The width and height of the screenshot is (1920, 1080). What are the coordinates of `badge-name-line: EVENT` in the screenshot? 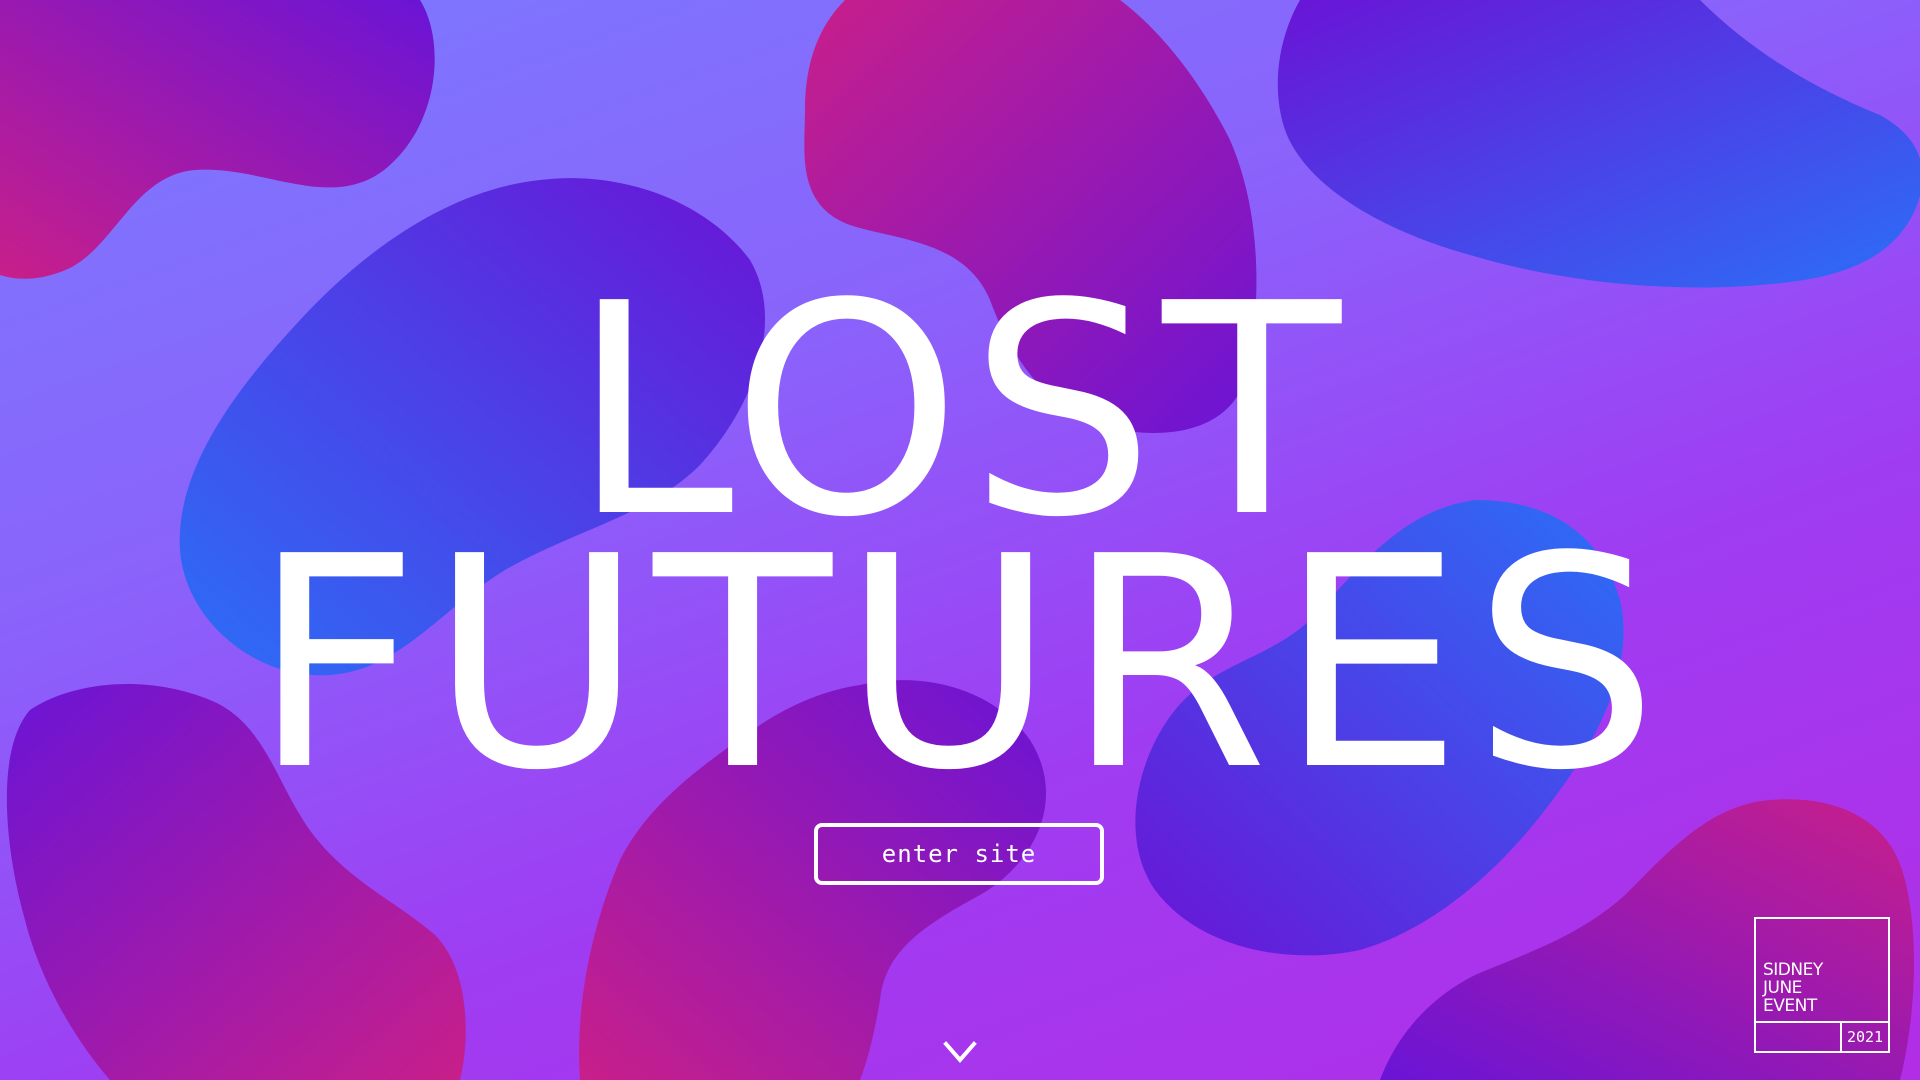 It's located at (1790, 1006).